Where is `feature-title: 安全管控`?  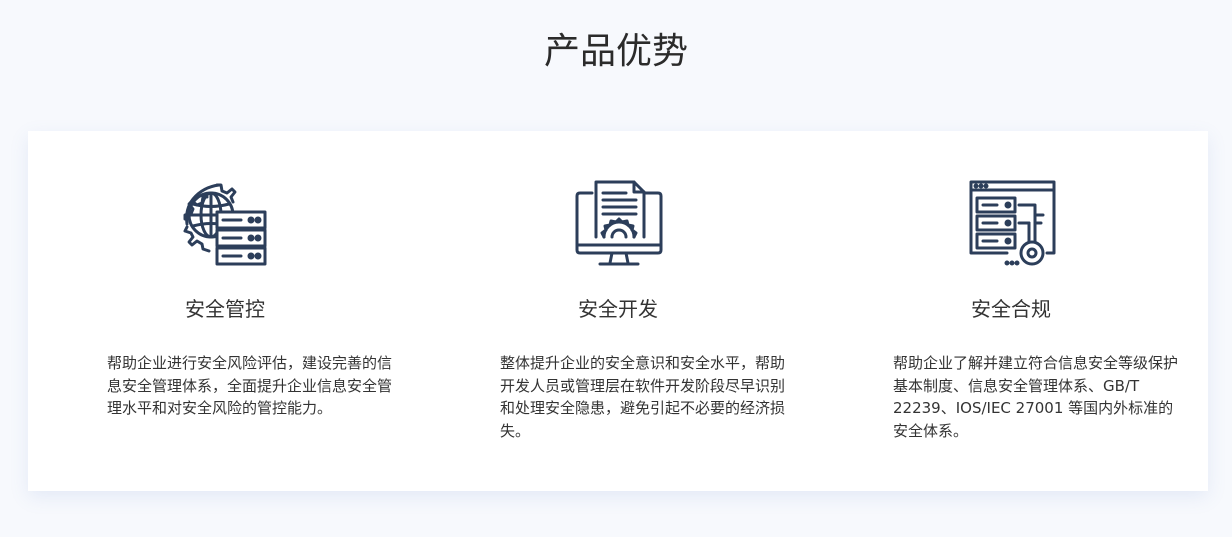 feature-title: 安全管控 is located at coordinates (225, 309).